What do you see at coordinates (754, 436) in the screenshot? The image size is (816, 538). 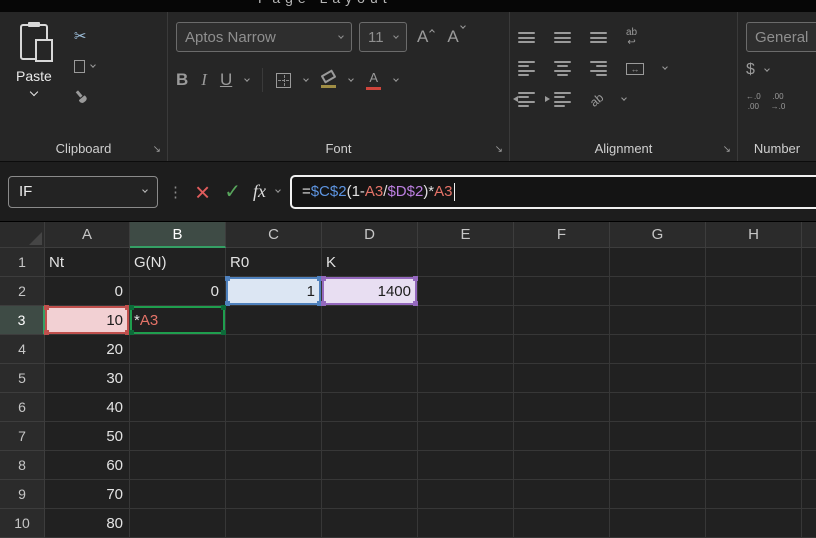 I see `cell-H7` at bounding box center [754, 436].